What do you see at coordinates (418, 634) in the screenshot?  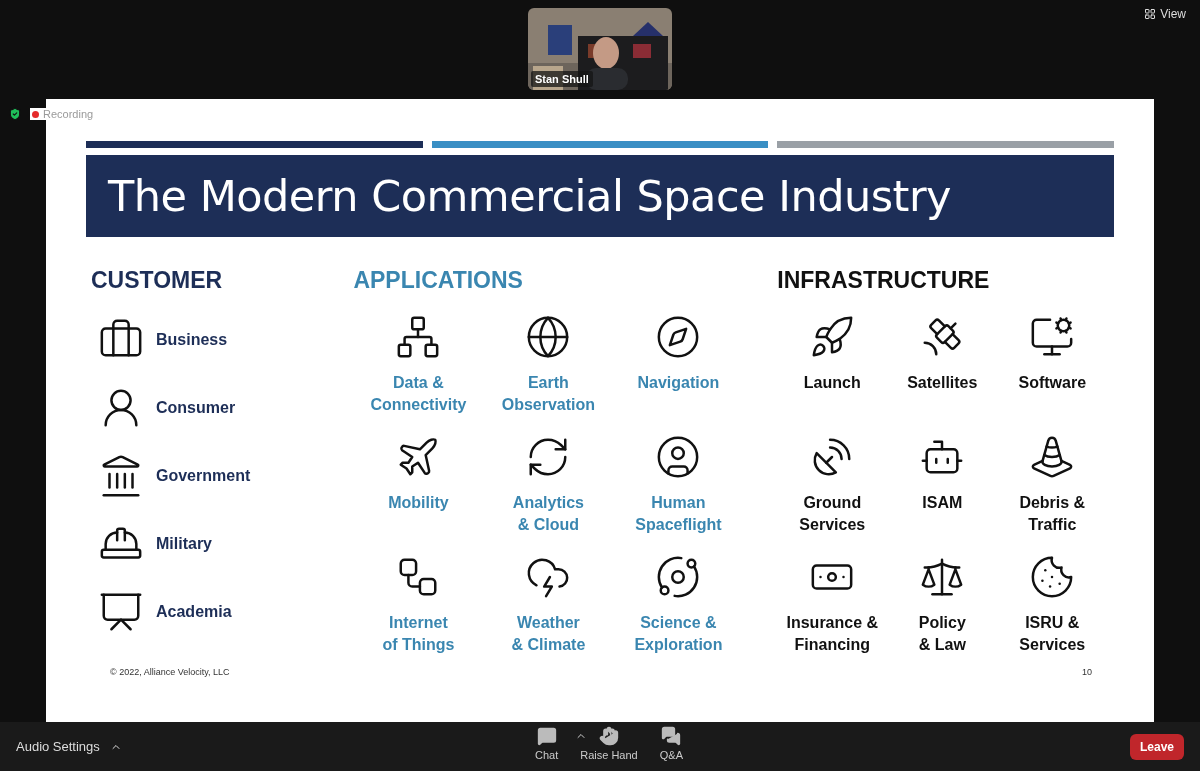 I see `application-label: Internet of Things` at bounding box center [418, 634].